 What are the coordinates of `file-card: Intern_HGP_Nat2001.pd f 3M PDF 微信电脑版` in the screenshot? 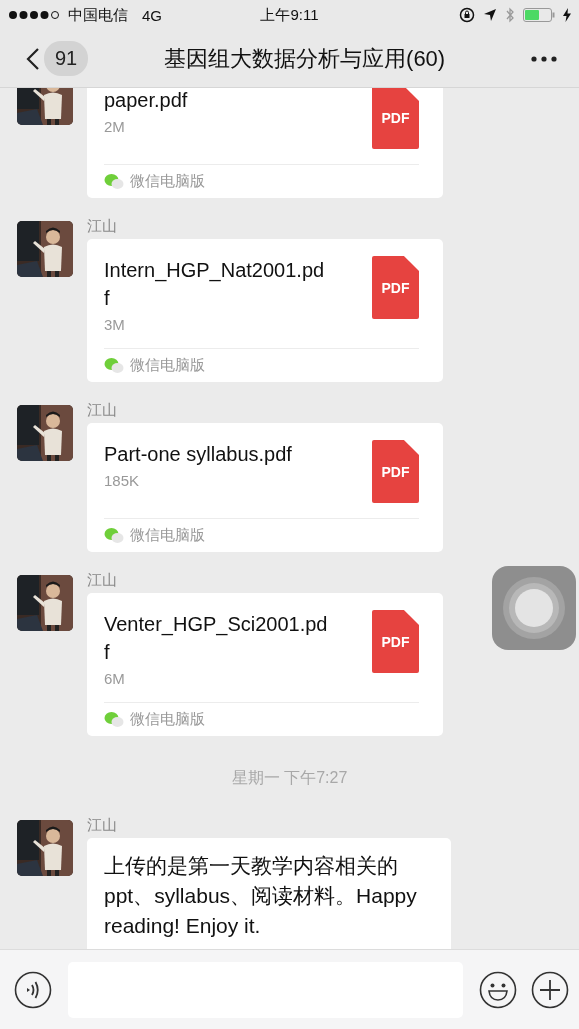 It's located at (265, 310).